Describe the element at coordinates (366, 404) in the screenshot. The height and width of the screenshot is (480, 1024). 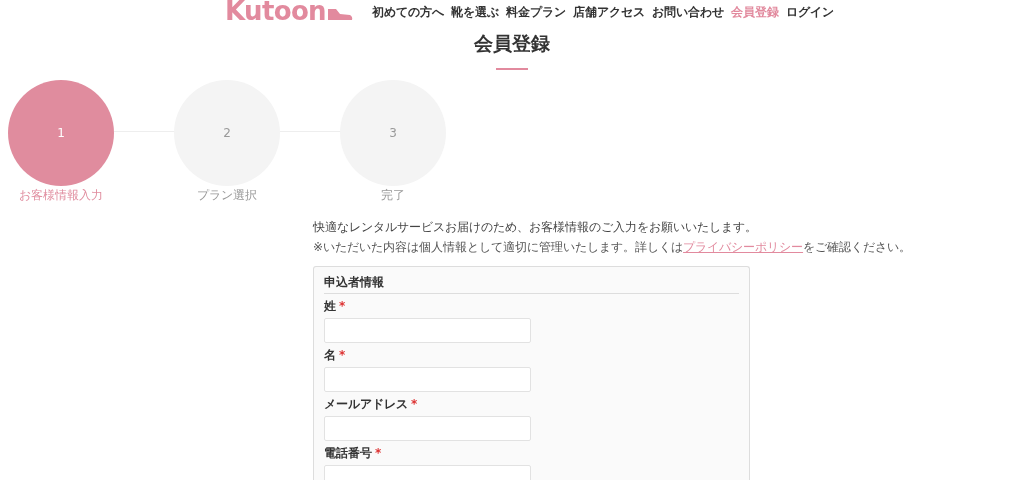
I see `field-label: メールアドレス` at that location.